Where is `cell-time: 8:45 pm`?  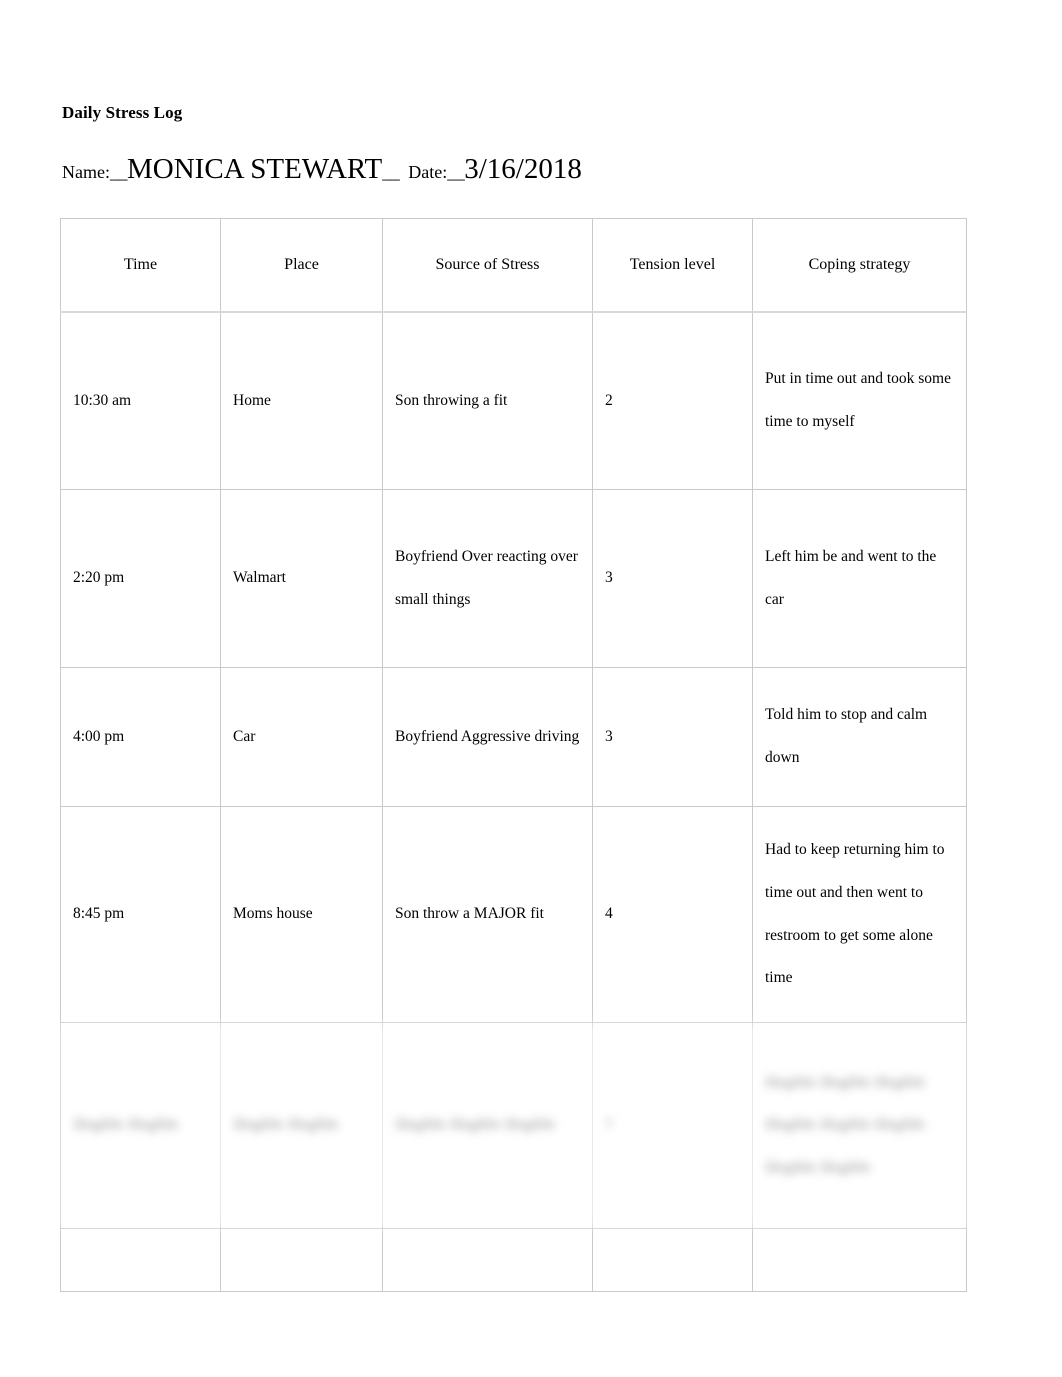 cell-time: 8:45 pm is located at coordinates (140, 914).